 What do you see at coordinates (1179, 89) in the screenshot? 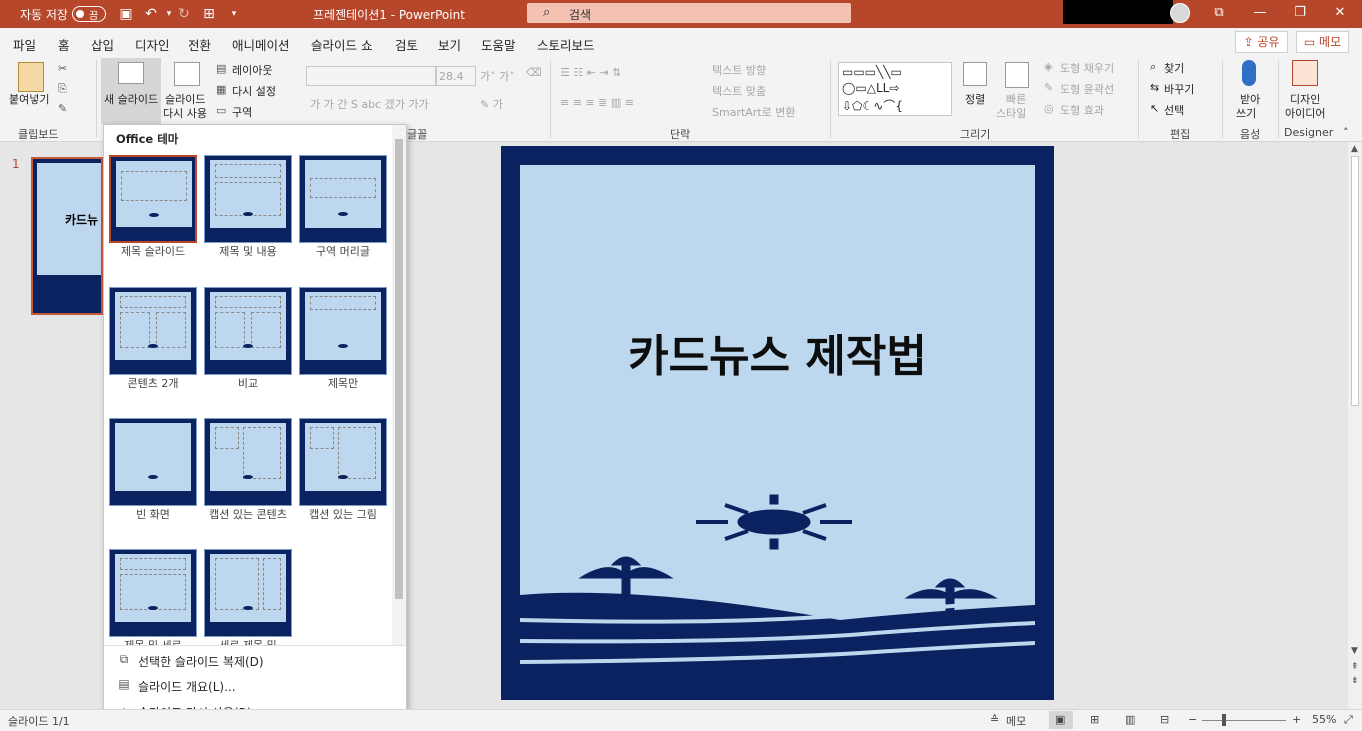
I see `replace-button: 바꾸기` at bounding box center [1179, 89].